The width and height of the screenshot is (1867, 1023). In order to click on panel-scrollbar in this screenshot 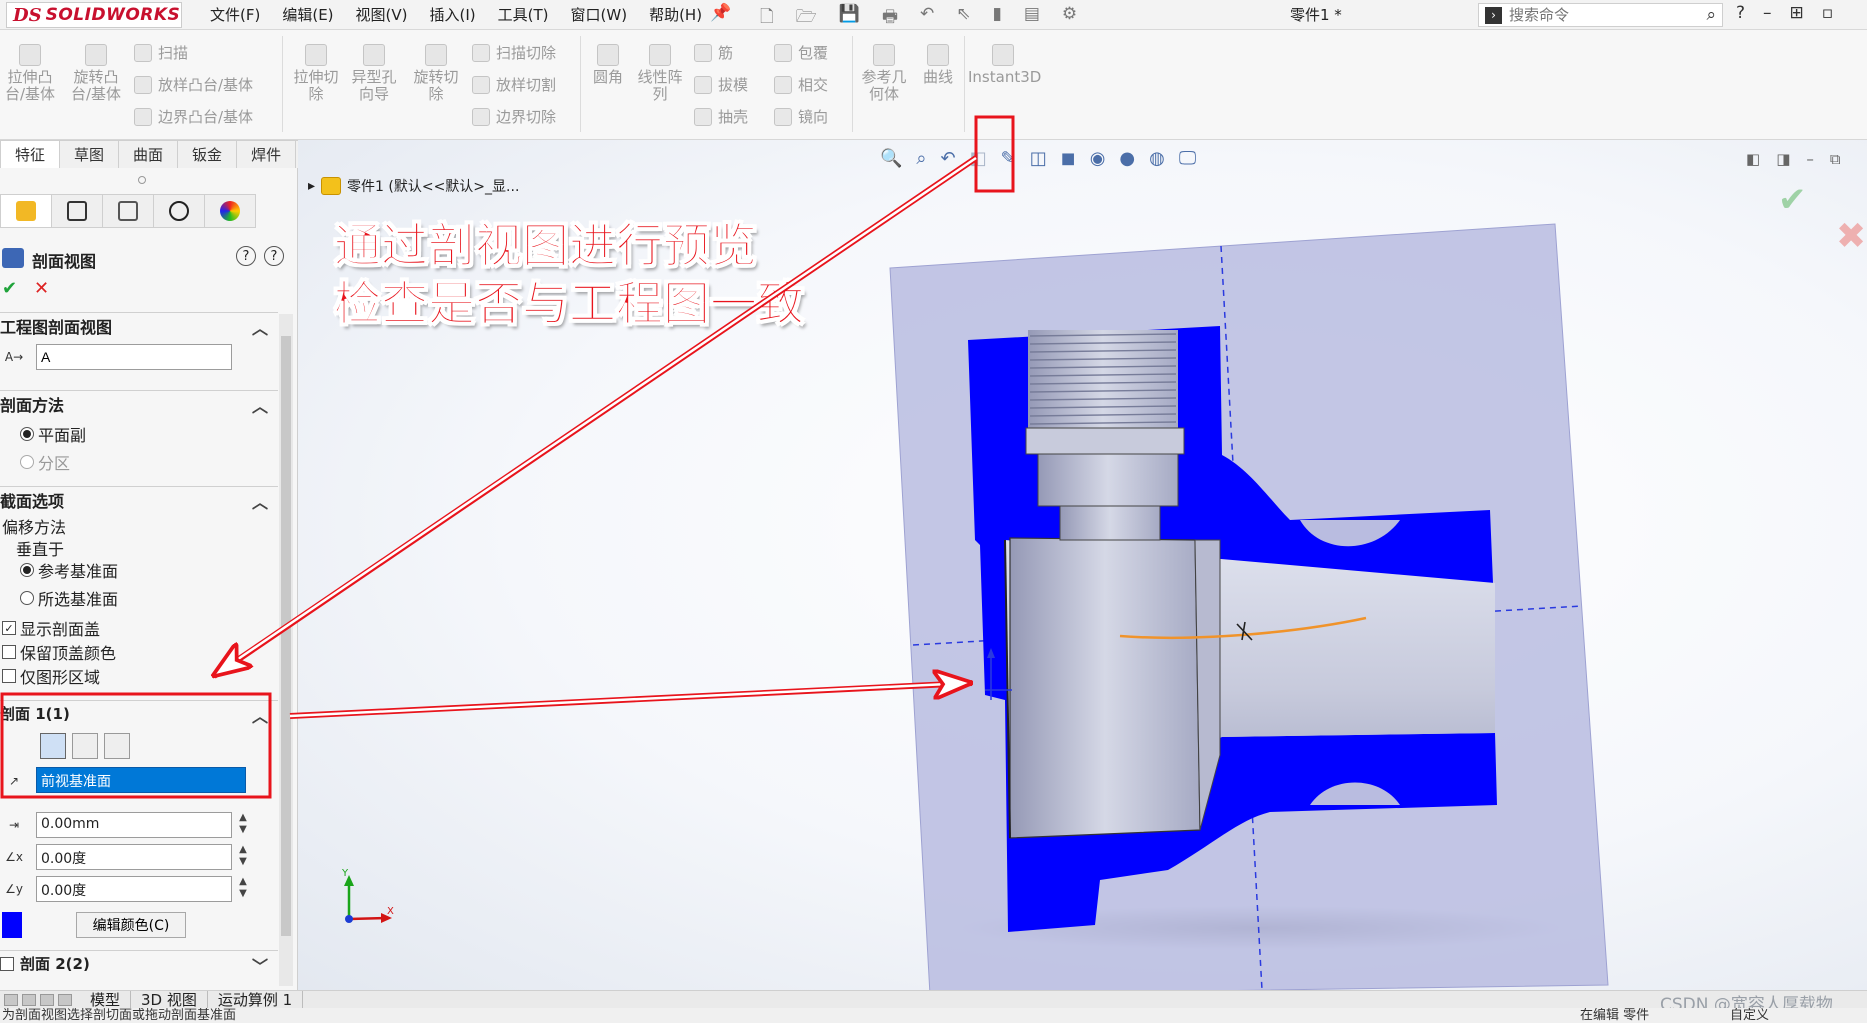, I will do `click(286, 650)`.